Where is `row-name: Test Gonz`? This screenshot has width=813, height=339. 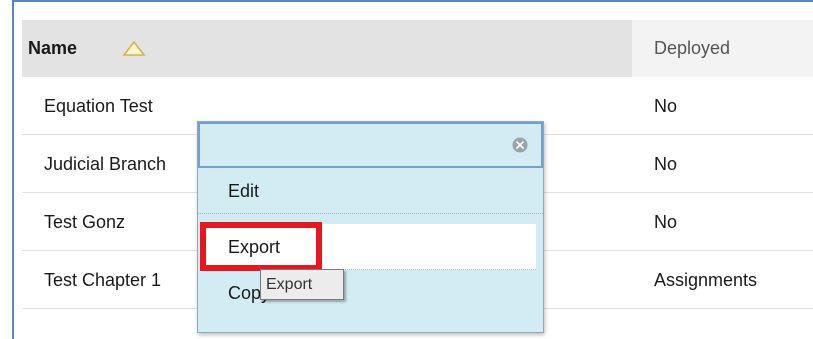
row-name: Test Gonz is located at coordinates (84, 222).